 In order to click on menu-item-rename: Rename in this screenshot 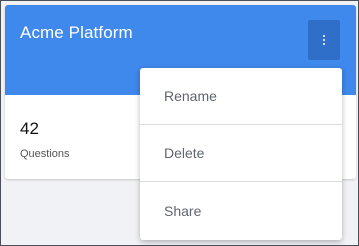, I will do `click(241, 96)`.